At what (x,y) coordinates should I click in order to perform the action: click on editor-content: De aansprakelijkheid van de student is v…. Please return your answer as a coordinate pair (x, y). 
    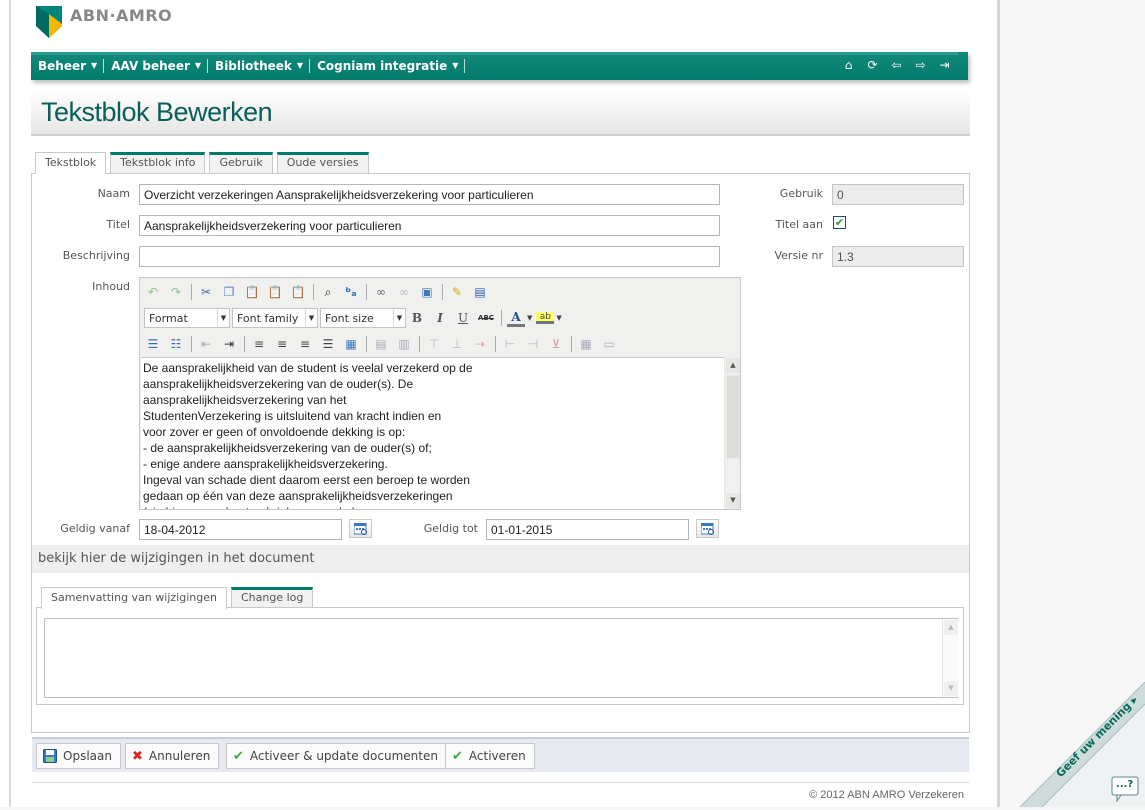
    Looking at the image, I should click on (433, 433).